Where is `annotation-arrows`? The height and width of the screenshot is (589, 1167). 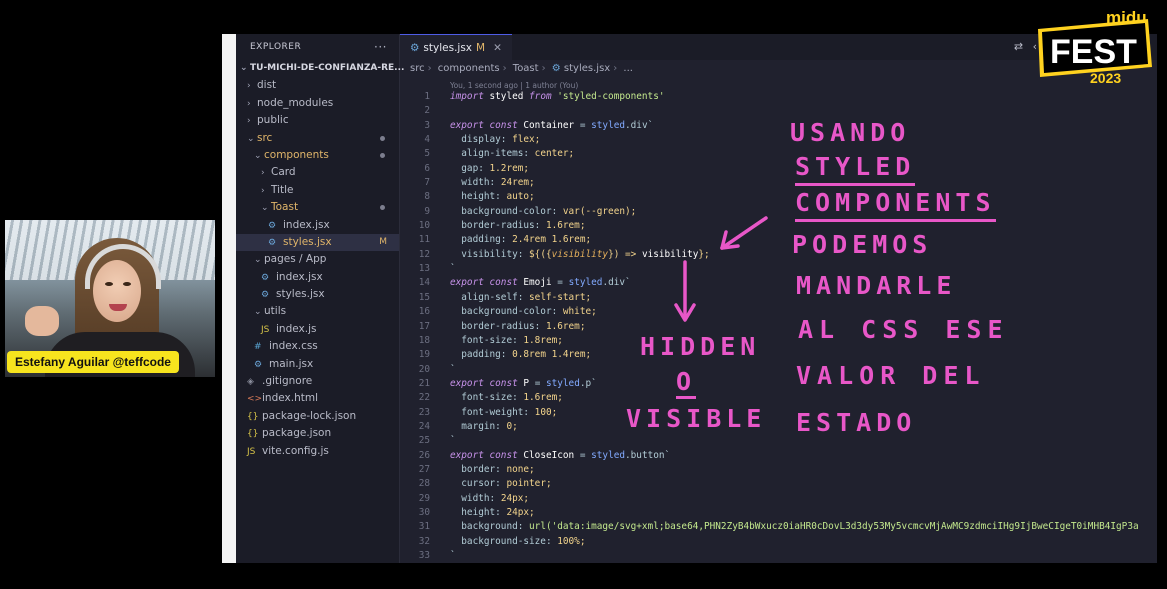
annotation-arrows is located at coordinates (721, 269).